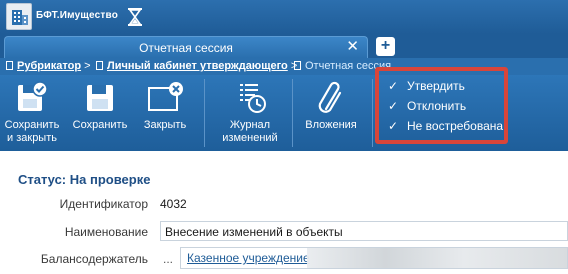 The image size is (568, 274). What do you see at coordinates (77, 15) in the screenshot?
I see `app-title: БФТ.Имущество` at bounding box center [77, 15].